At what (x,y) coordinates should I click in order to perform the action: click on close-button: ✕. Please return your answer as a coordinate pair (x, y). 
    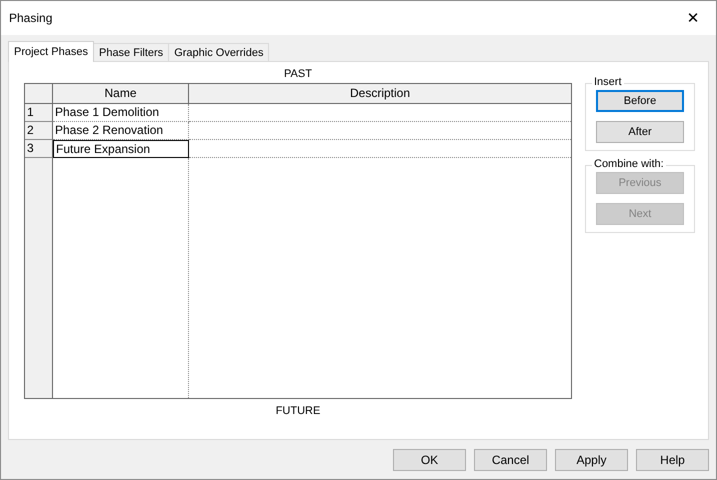
    Looking at the image, I should click on (693, 18).